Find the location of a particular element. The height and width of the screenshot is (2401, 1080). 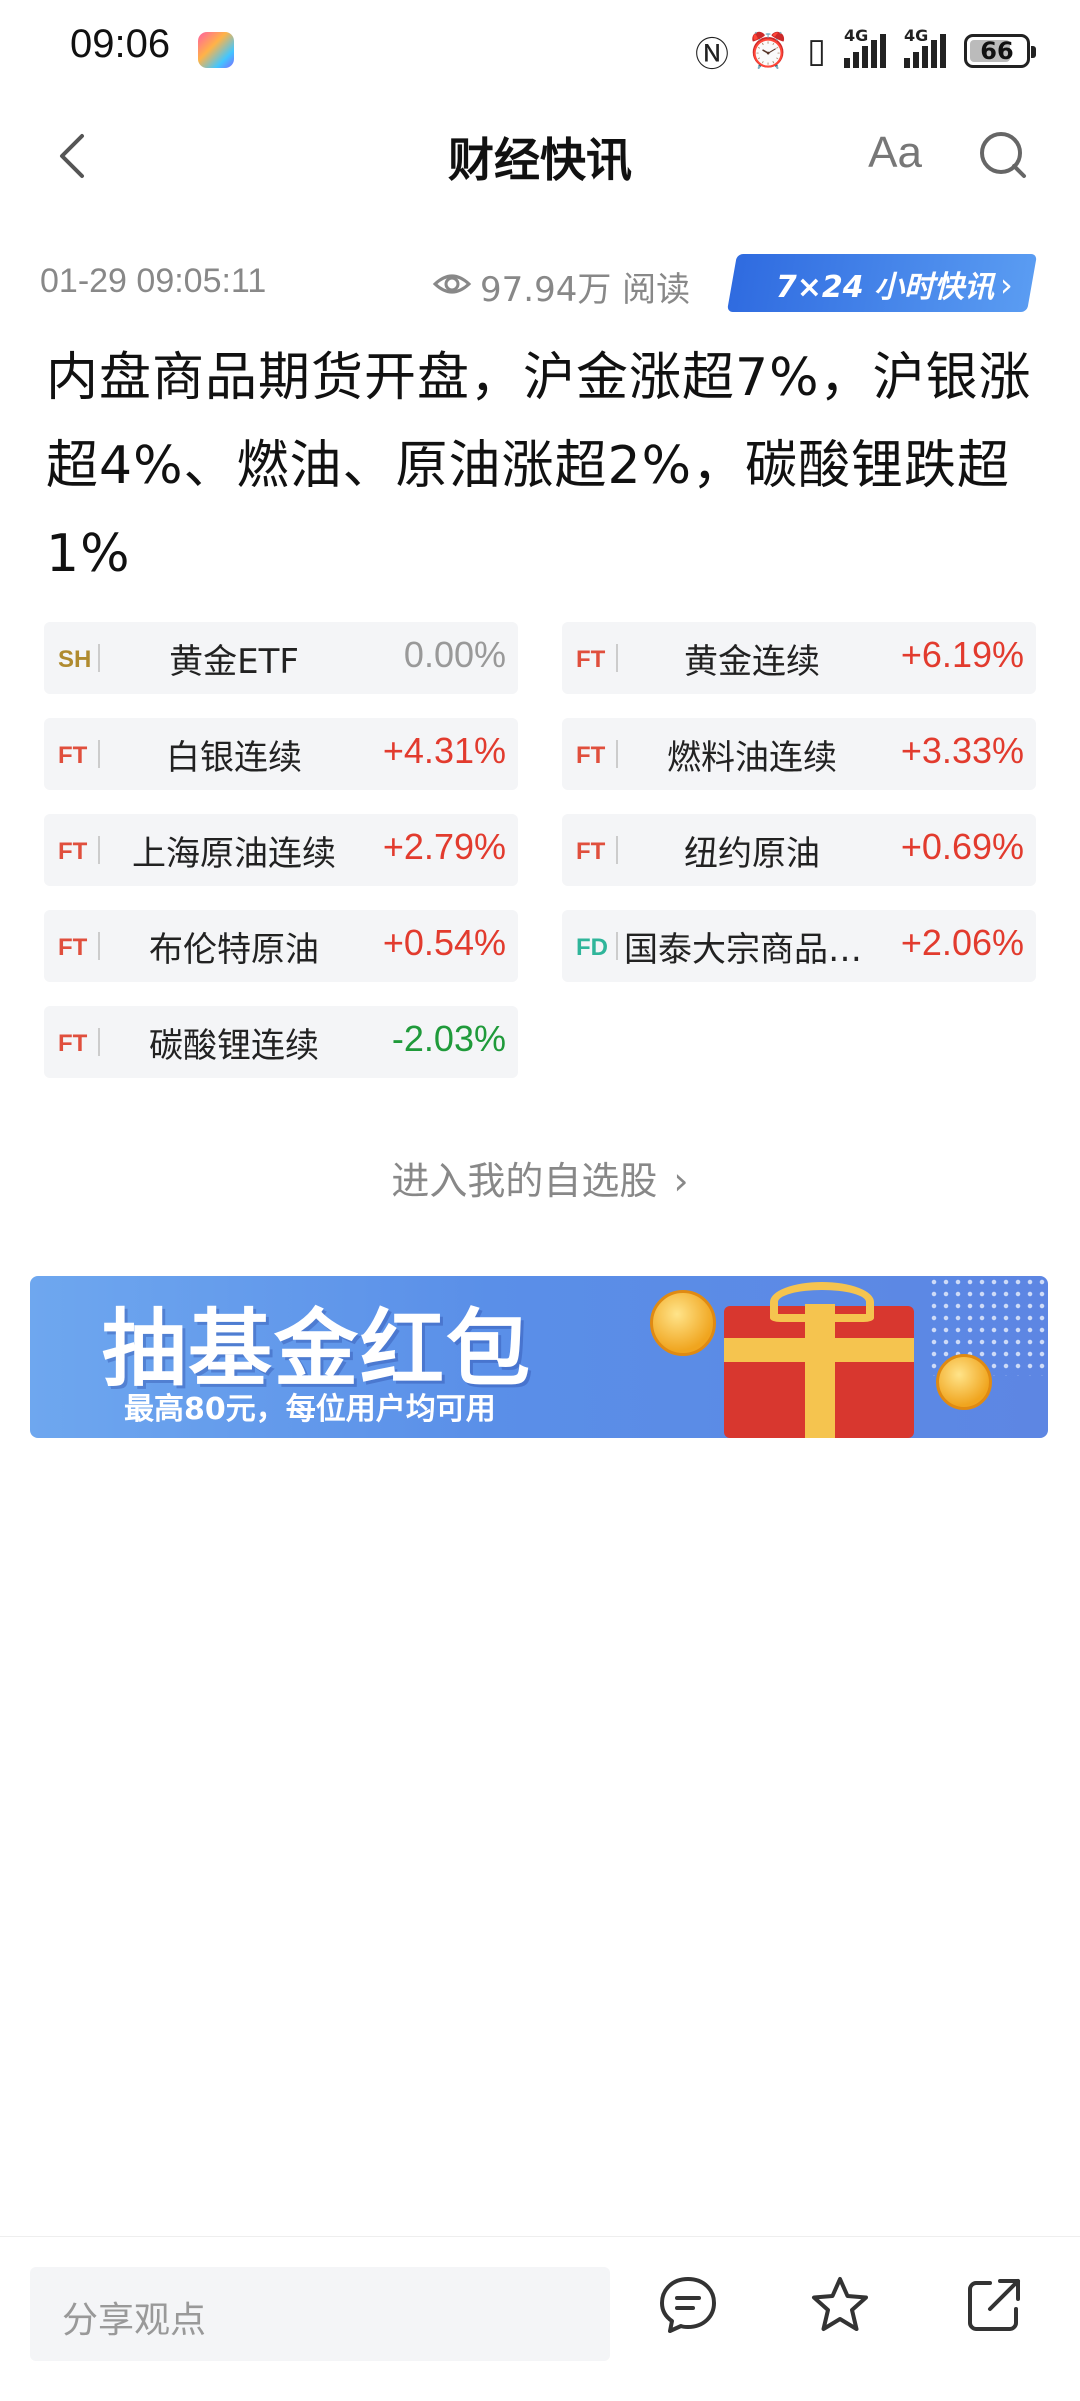

share-icon is located at coordinates (994, 2305).